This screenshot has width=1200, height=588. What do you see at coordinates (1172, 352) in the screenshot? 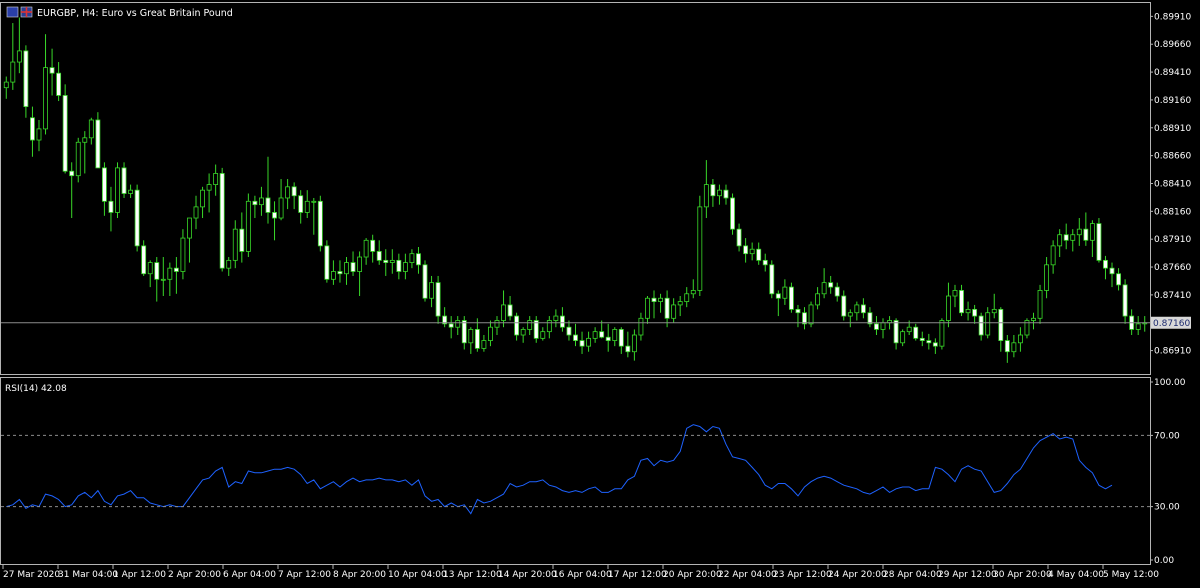
I see `price-tick-label: 0.86910` at bounding box center [1172, 352].